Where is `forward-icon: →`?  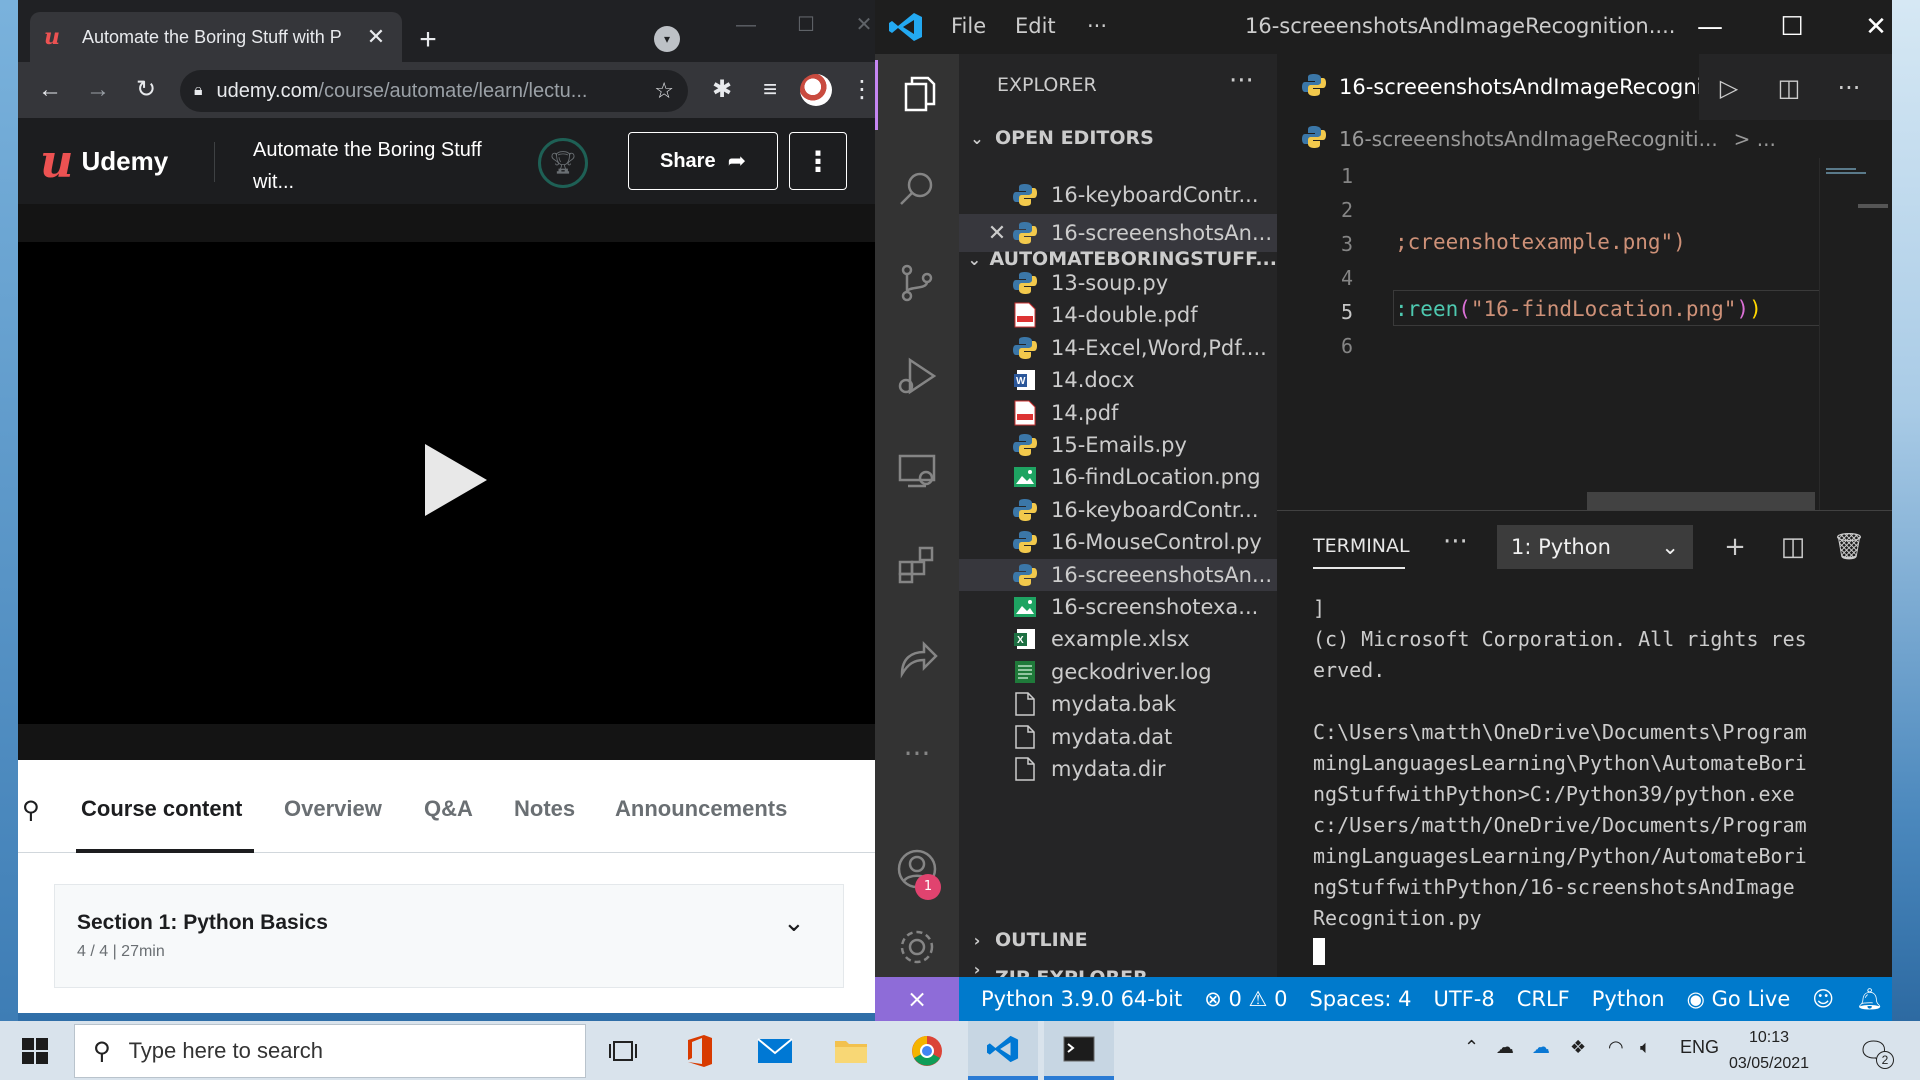 forward-icon: → is located at coordinates (98, 90).